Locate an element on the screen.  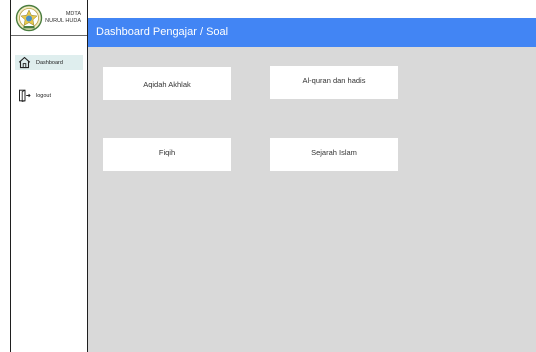
subject-card-fiqih: Fiqih is located at coordinates (167, 154).